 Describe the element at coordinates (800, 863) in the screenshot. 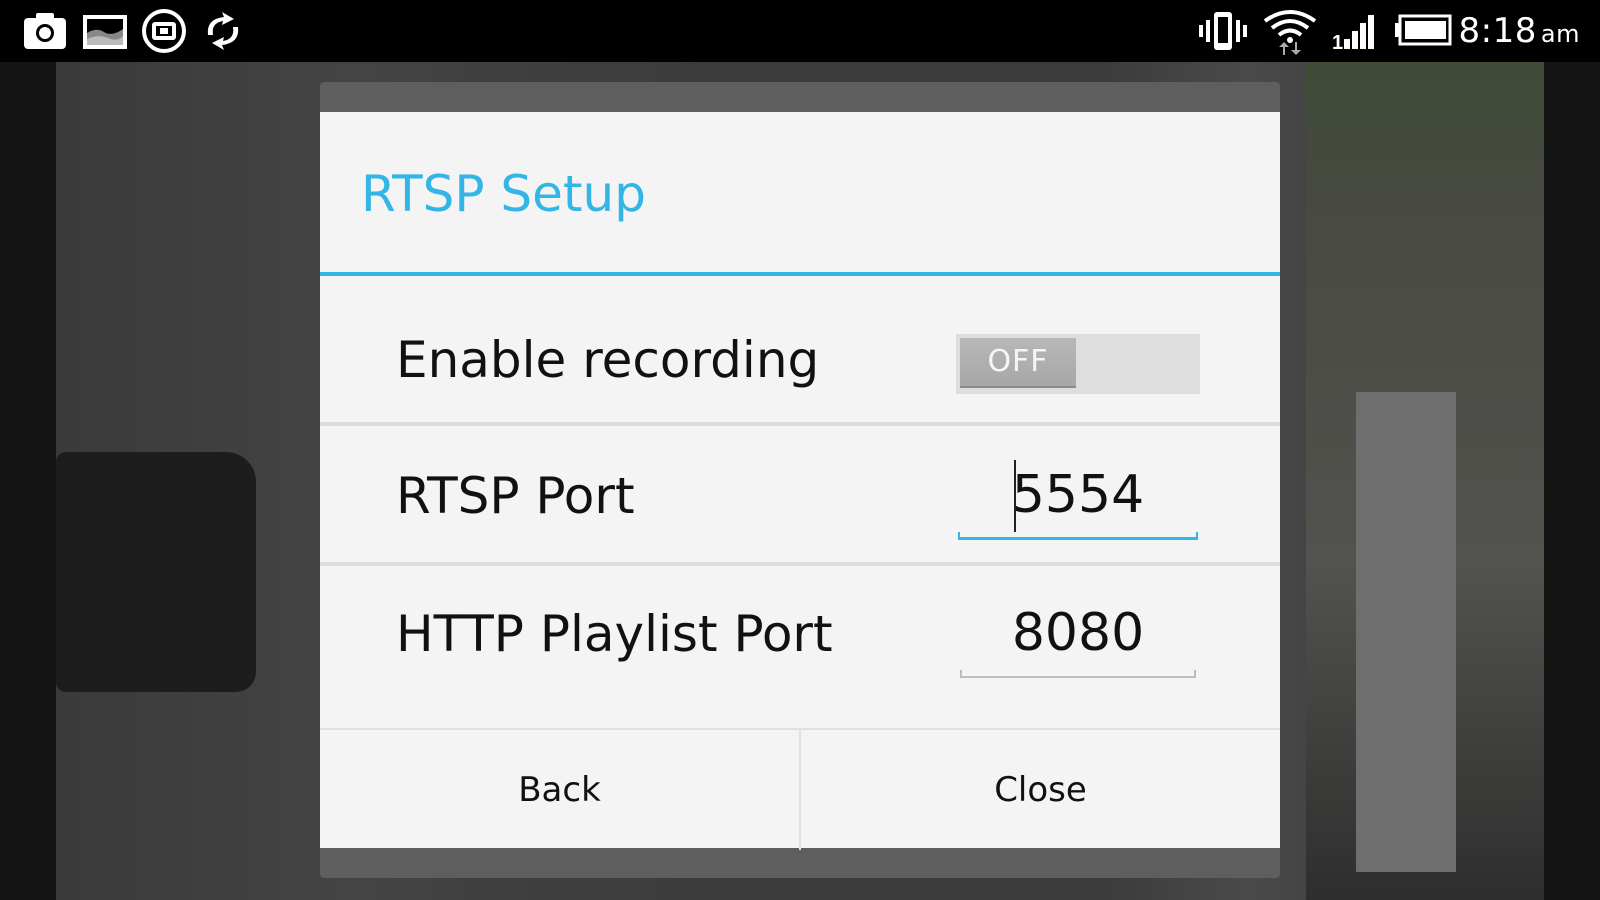

I see `dialog-frame-bottom` at that location.